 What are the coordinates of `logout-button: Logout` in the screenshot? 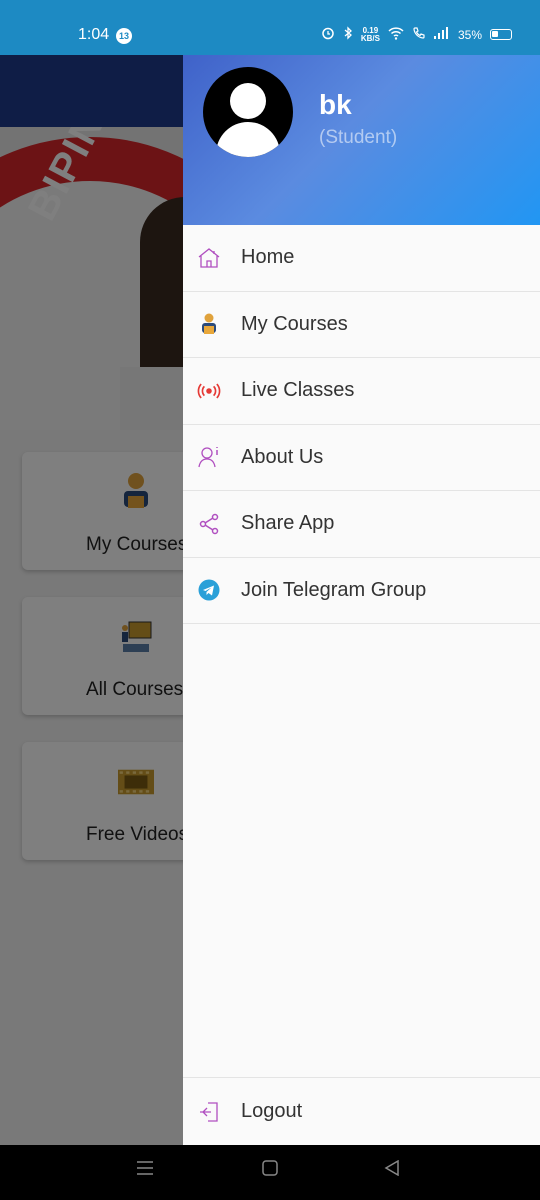 It's located at (361, 1111).